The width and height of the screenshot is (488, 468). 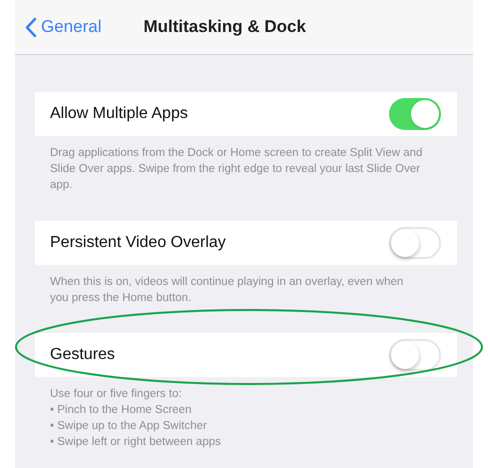 I want to click on footer-text: When this is on, videos will continue playing in an overlay, even when you press the Home button., so click(x=227, y=290).